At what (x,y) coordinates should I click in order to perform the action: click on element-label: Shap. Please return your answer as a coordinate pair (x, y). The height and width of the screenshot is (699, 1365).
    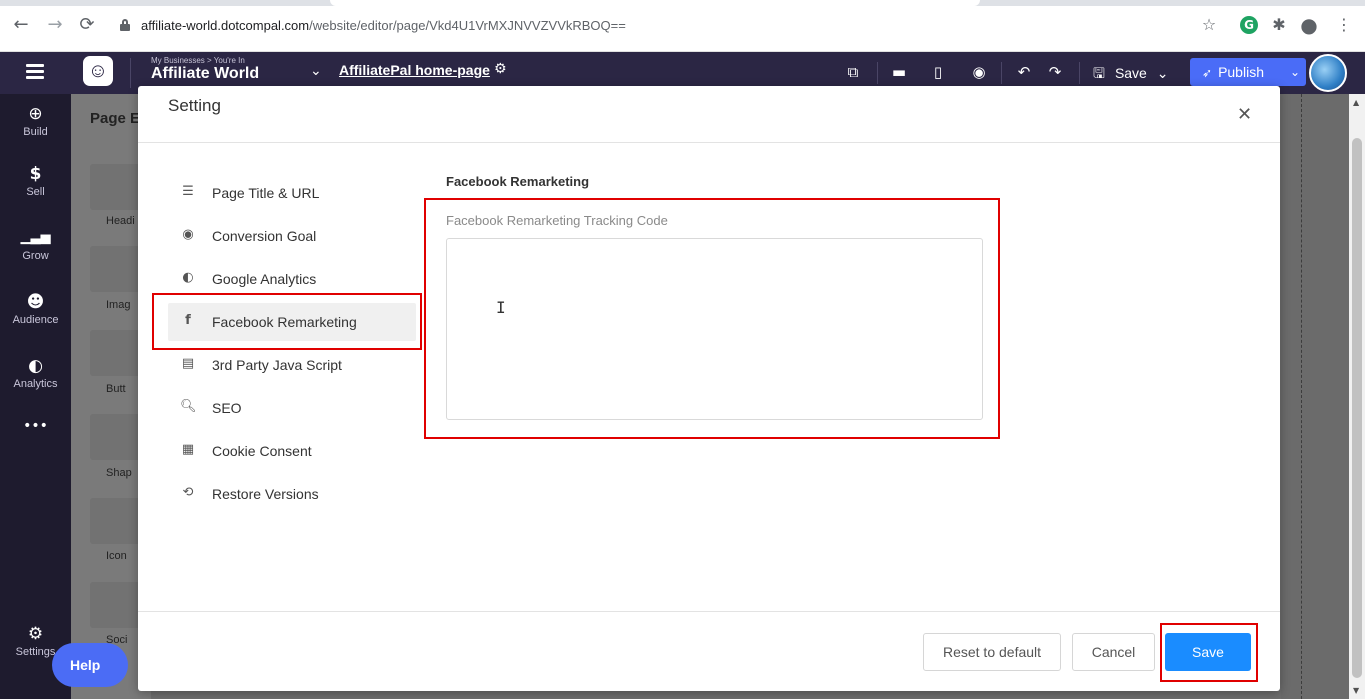
    Looking at the image, I should click on (119, 473).